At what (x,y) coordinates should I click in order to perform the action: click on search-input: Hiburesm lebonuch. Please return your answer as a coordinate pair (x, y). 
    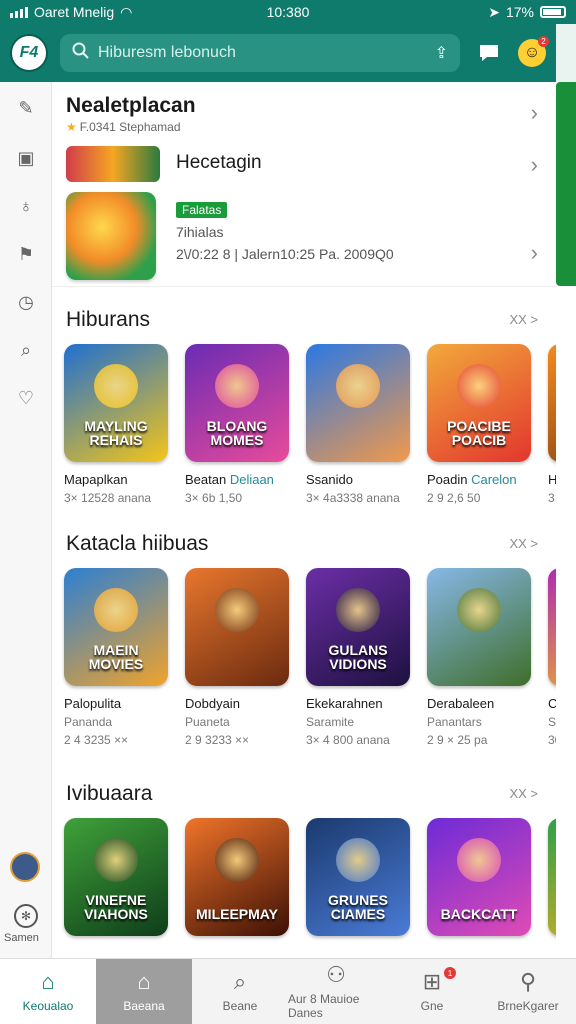
    Looking at the image, I should click on (262, 53).